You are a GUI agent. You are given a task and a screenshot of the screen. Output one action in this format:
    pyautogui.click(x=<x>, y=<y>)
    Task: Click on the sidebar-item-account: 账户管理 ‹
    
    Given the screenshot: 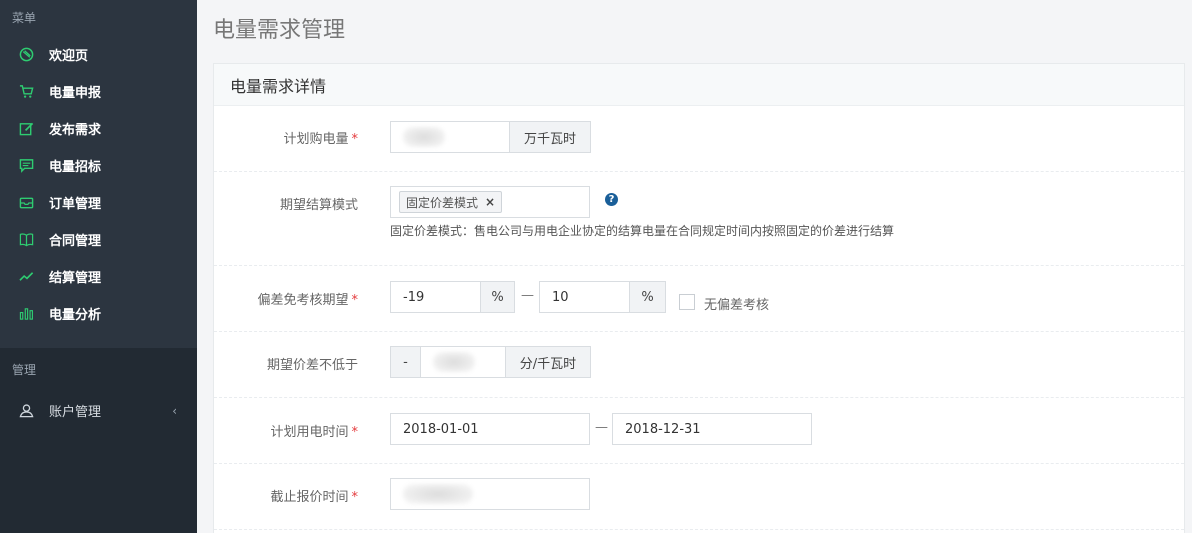 What is the action you would take?
    pyautogui.click(x=98, y=410)
    